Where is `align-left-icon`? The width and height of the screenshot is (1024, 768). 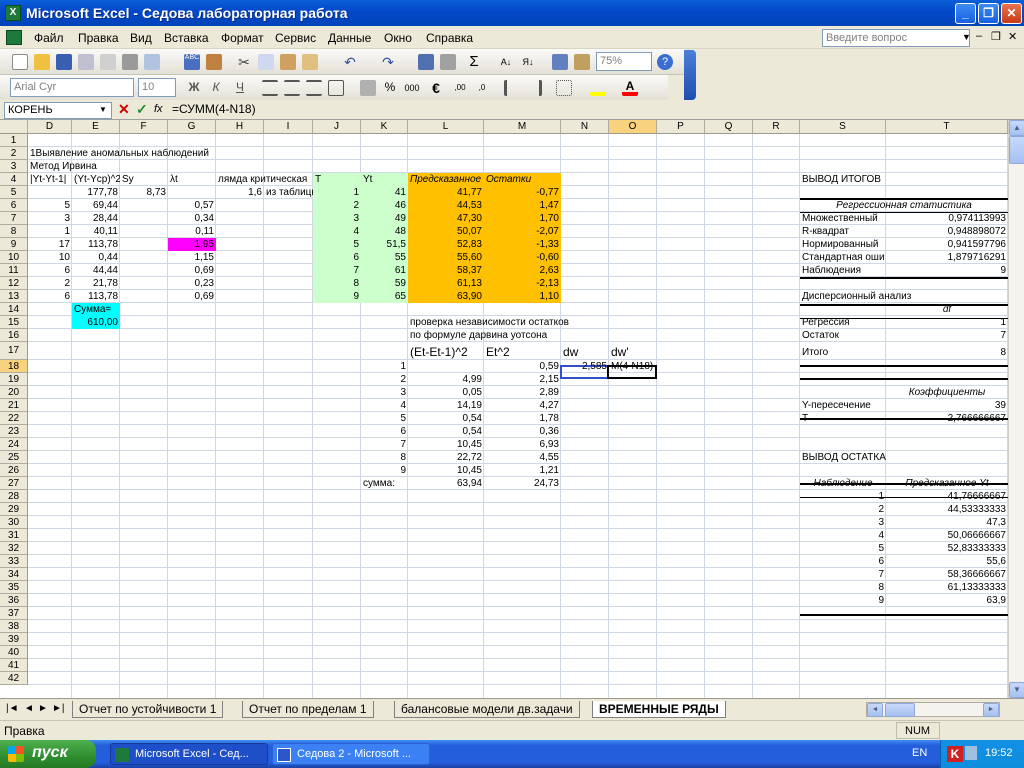
align-left-icon is located at coordinates (270, 88).